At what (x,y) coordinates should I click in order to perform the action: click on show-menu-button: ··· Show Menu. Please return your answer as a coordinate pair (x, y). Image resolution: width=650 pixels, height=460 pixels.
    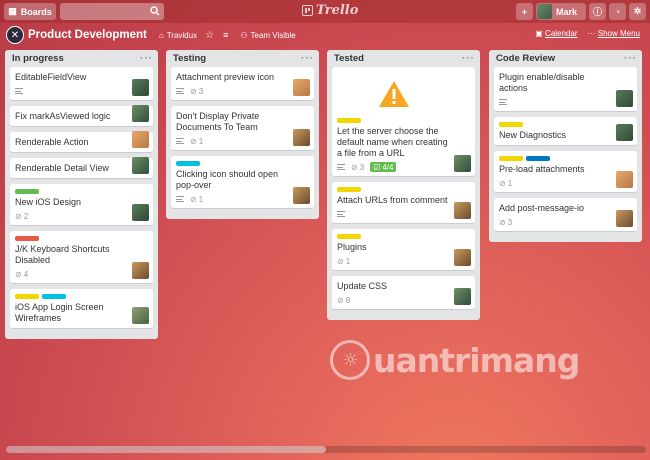
    Looking at the image, I should click on (614, 33).